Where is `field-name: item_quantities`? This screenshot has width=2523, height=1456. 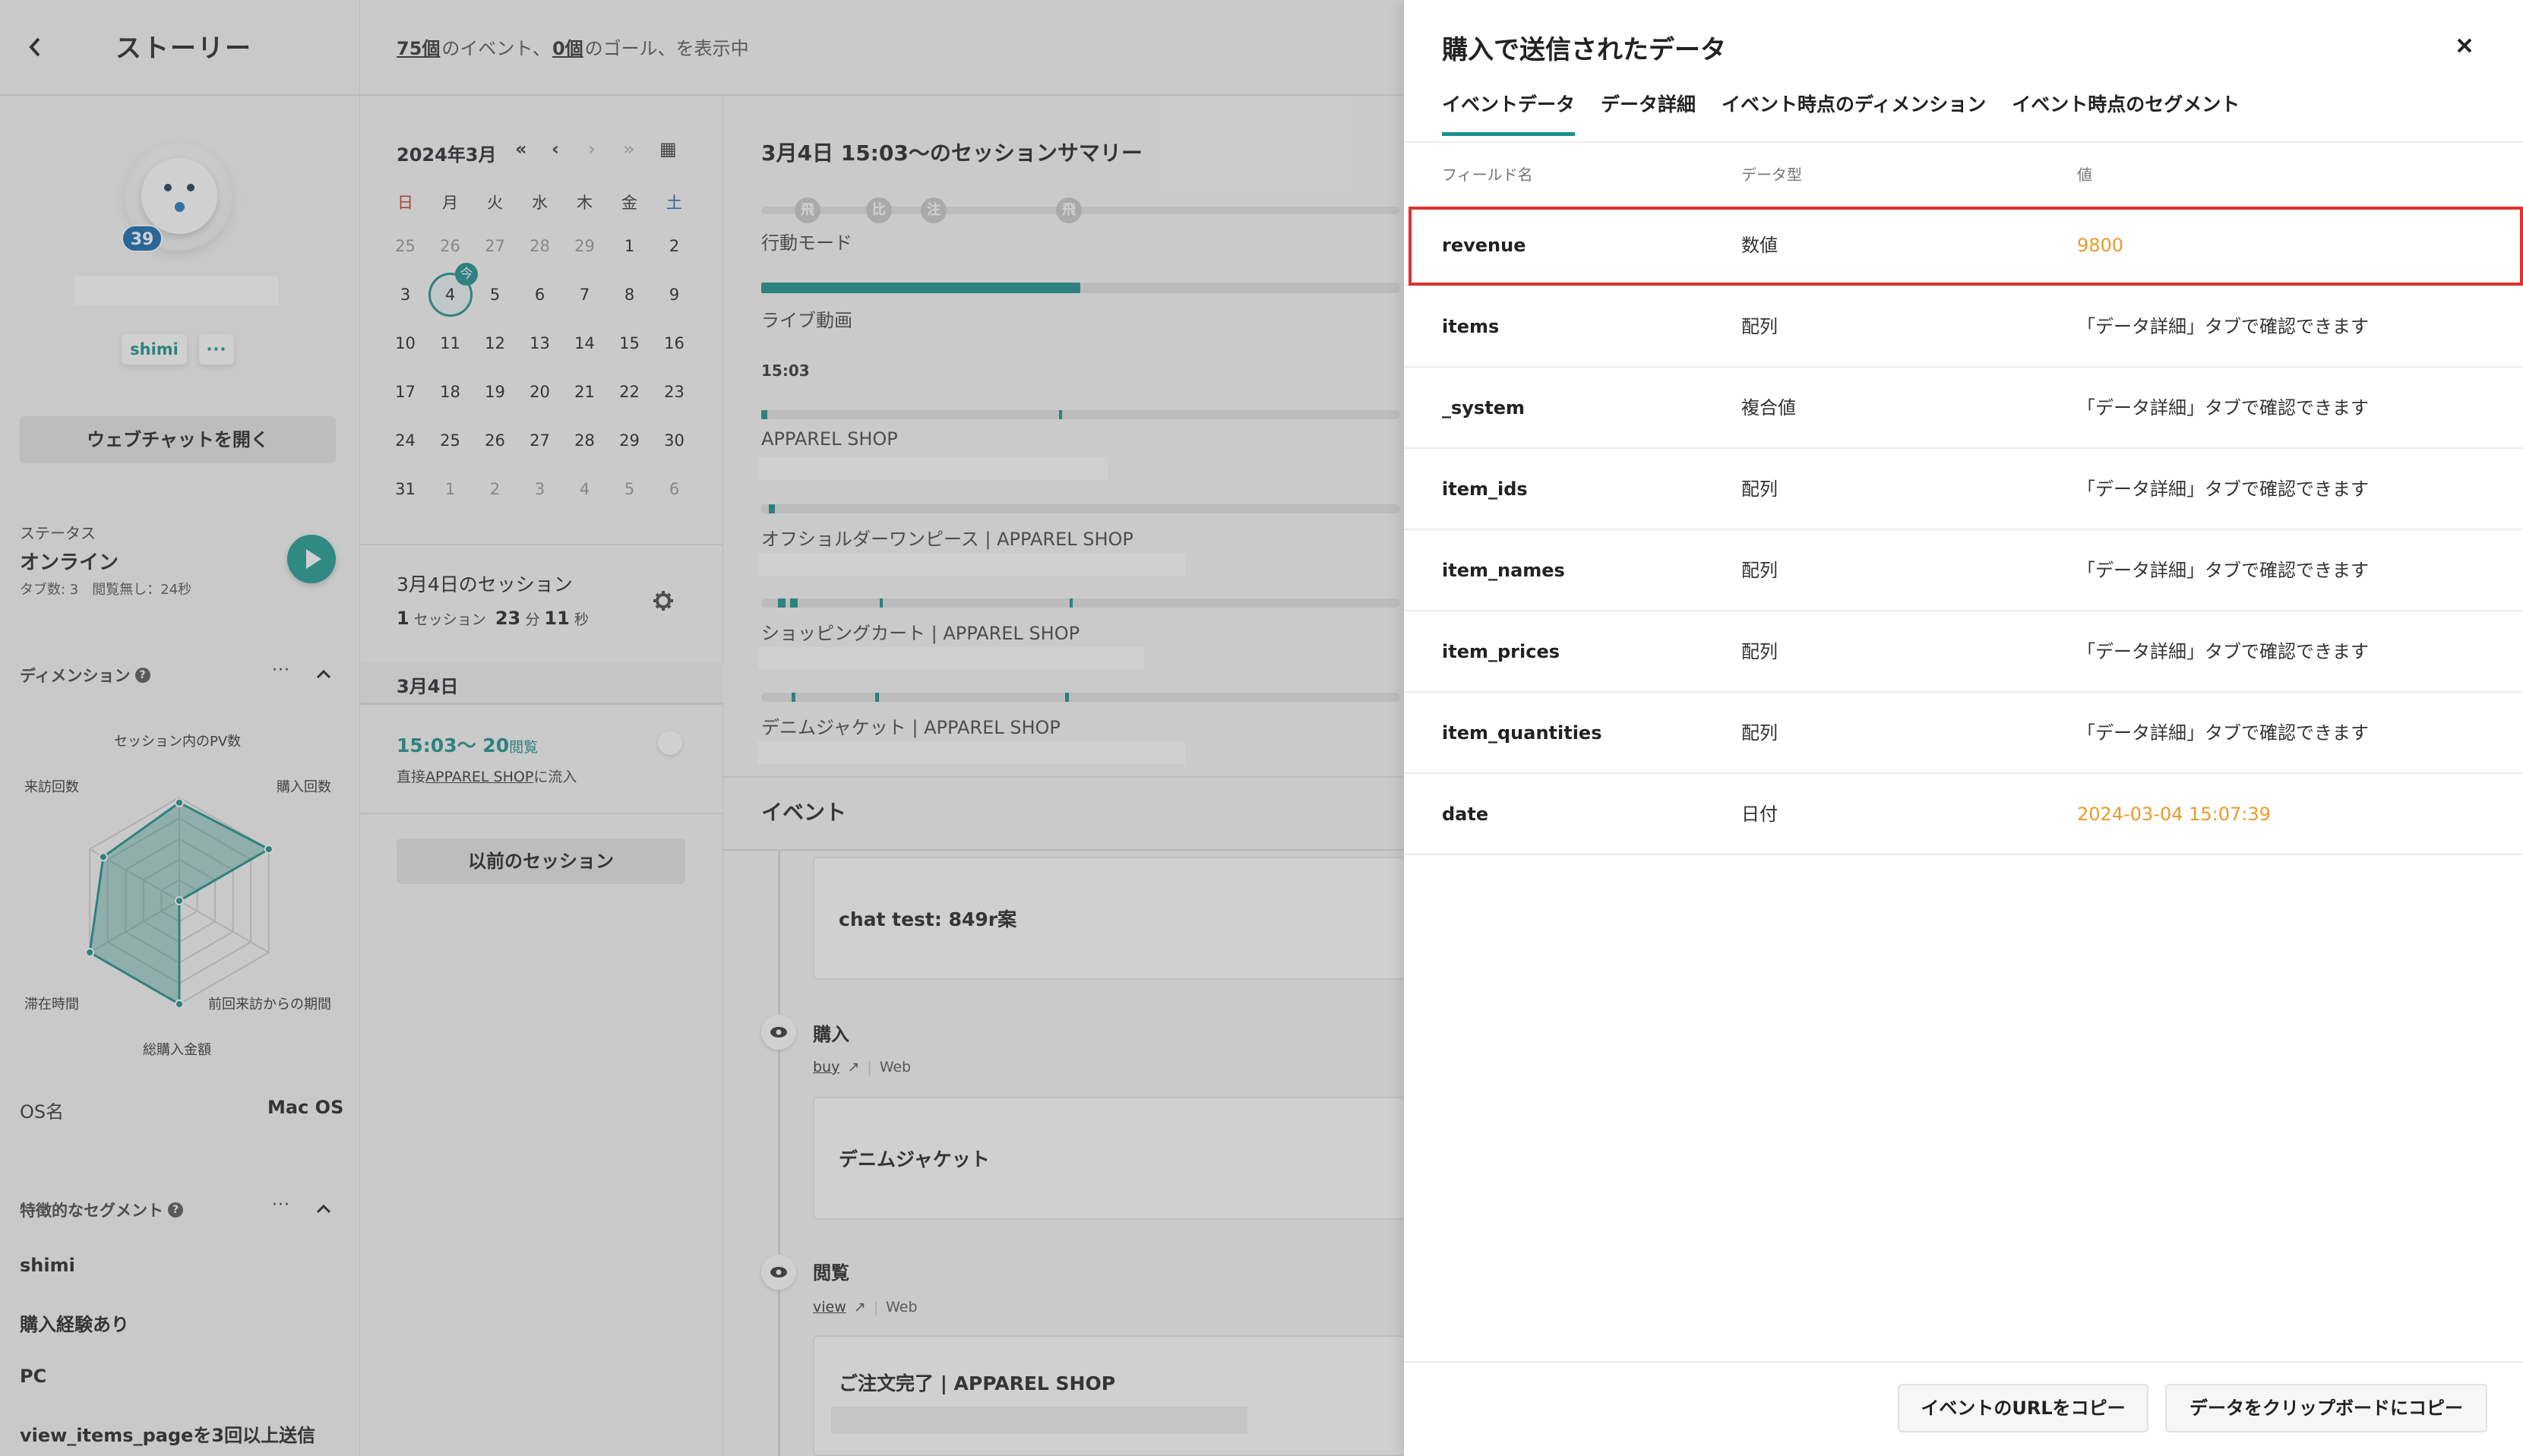 field-name: item_quantities is located at coordinates (1522, 733).